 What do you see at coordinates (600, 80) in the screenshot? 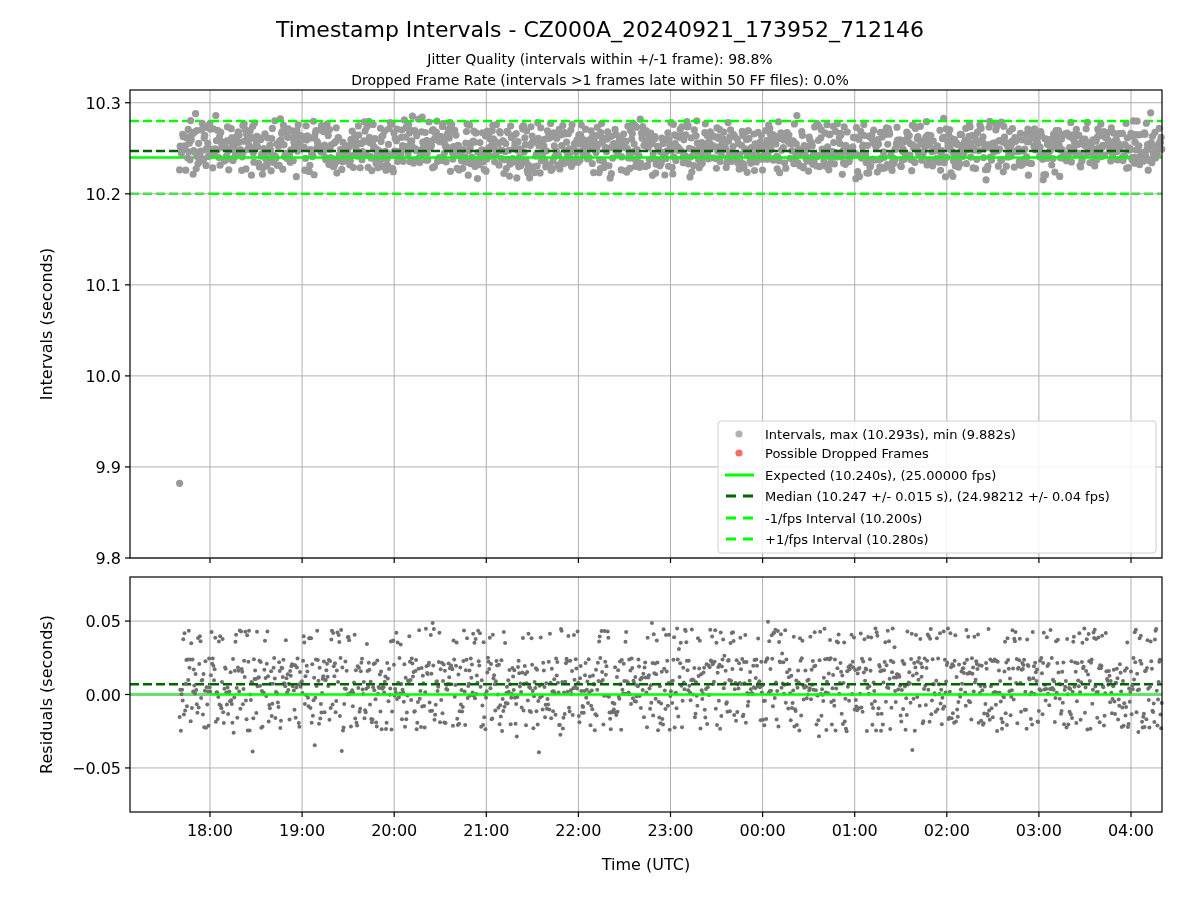
I see `figure-subtitle: Dropped Frame Rate (intervals >1 frames late within 50 FF files): 0.0%` at bounding box center [600, 80].